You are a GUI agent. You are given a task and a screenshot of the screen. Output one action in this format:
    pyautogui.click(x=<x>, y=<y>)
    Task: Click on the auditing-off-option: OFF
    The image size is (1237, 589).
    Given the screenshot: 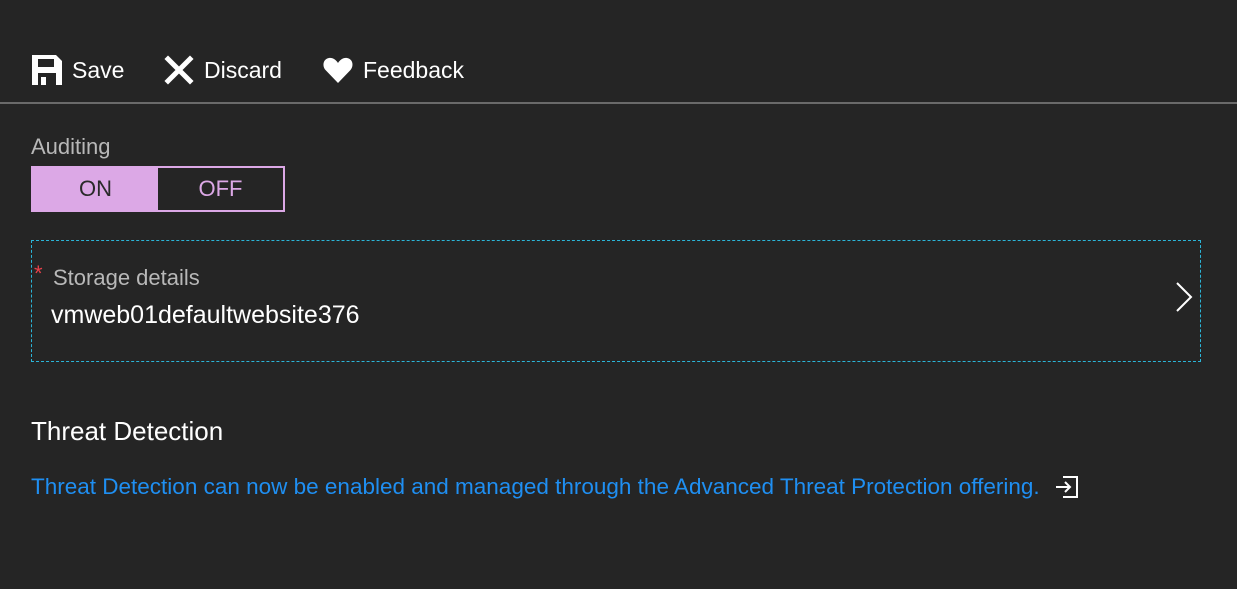 What is the action you would take?
    pyautogui.click(x=220, y=189)
    